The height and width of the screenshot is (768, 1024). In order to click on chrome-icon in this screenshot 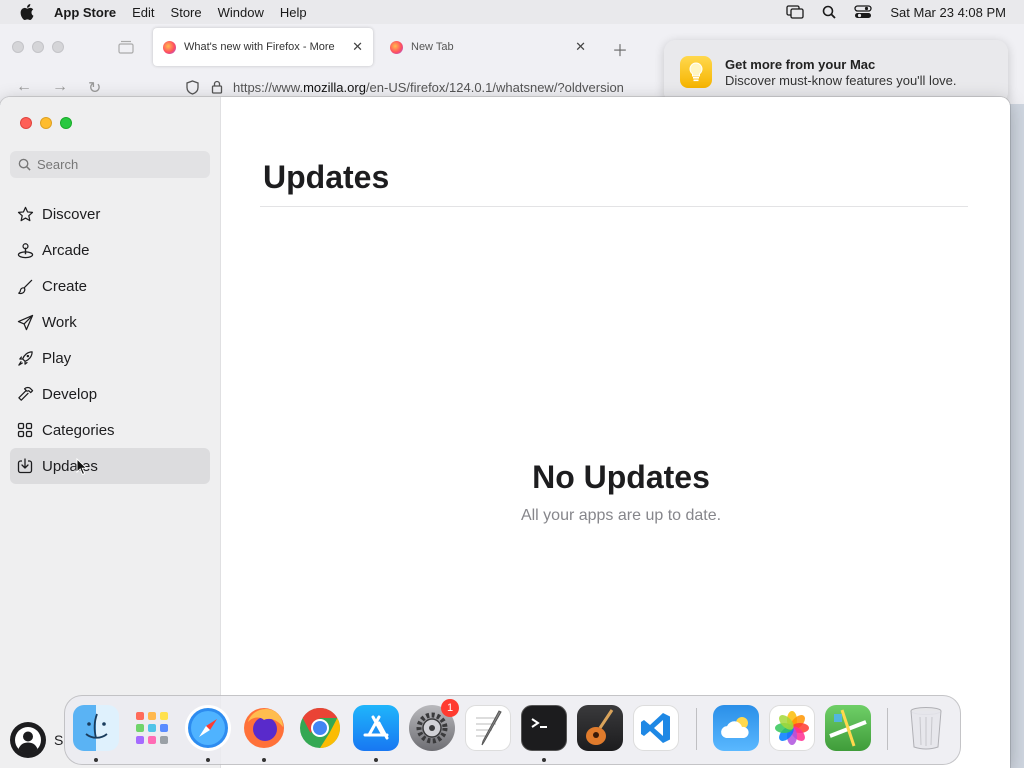, I will do `click(320, 728)`.